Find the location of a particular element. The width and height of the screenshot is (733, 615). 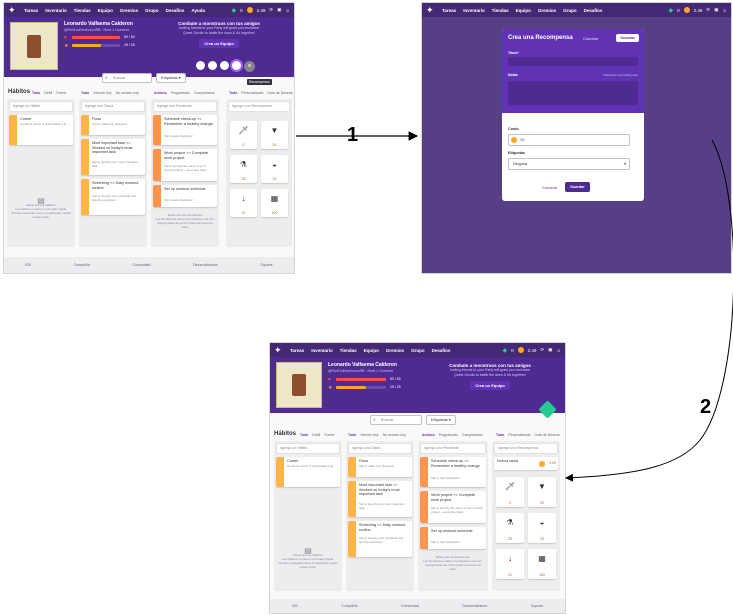

modal-cancel-link: Cancelar is located at coordinates (590, 39).